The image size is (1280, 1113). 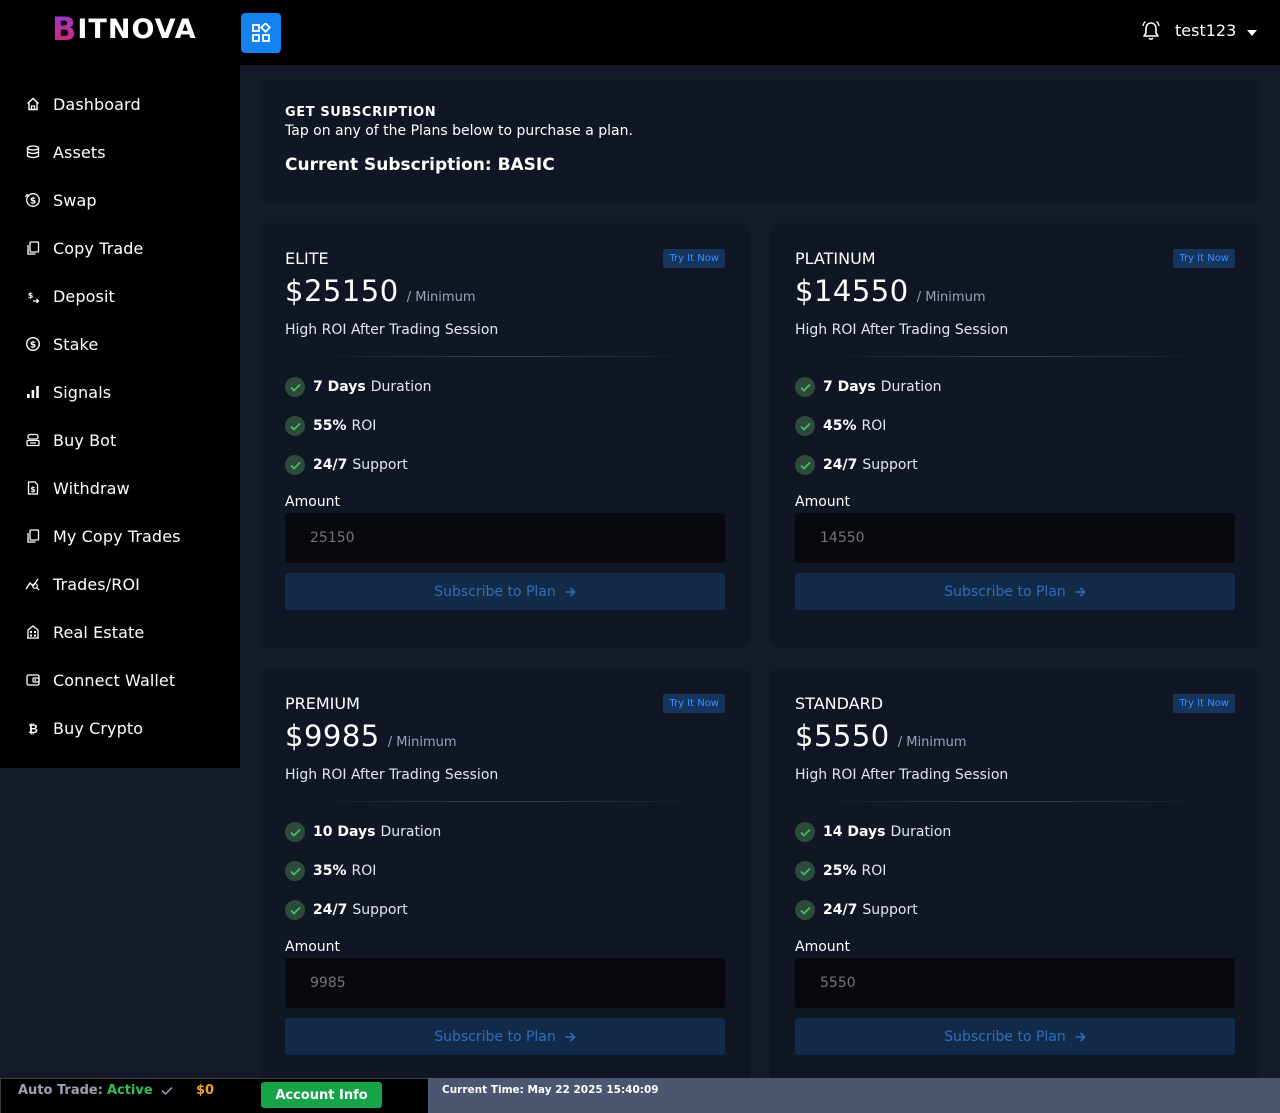 What do you see at coordinates (1252, 32) in the screenshot?
I see `chevron-down-icon` at bounding box center [1252, 32].